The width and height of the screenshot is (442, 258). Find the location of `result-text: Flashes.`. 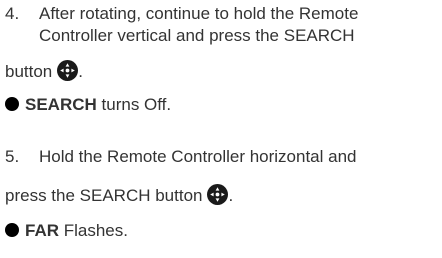

result-text: Flashes. is located at coordinates (93, 230).